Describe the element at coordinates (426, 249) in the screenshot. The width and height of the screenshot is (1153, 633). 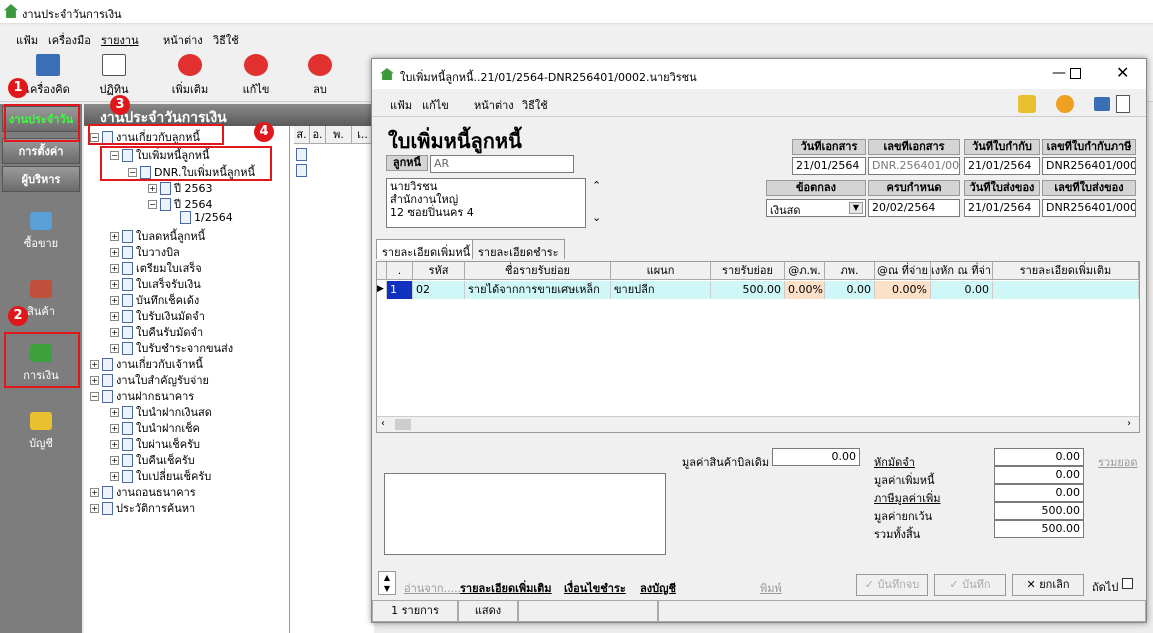
I see `tab-debit-details: รายละเอียดเพิ่มหนี้` at that location.